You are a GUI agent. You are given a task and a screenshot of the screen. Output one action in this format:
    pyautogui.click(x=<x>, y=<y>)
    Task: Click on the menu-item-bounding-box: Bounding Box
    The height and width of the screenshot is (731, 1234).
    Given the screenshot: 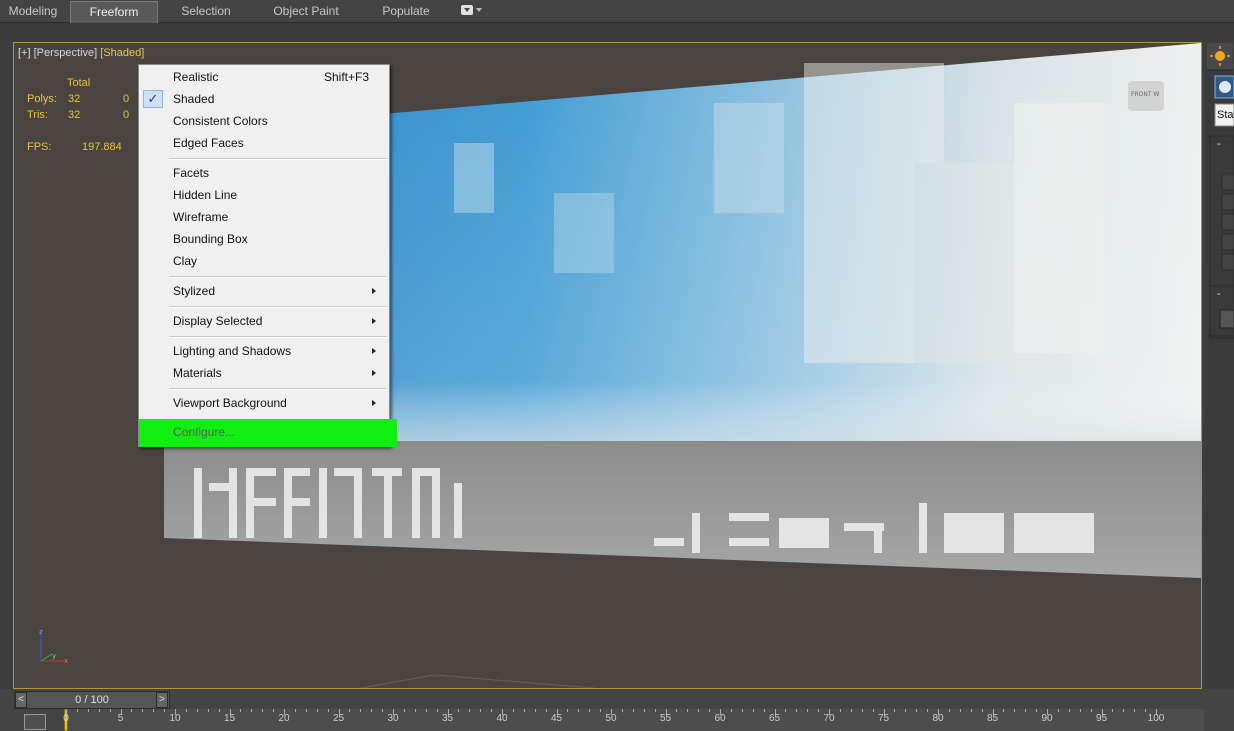 What is the action you would take?
    pyautogui.click(x=264, y=239)
    